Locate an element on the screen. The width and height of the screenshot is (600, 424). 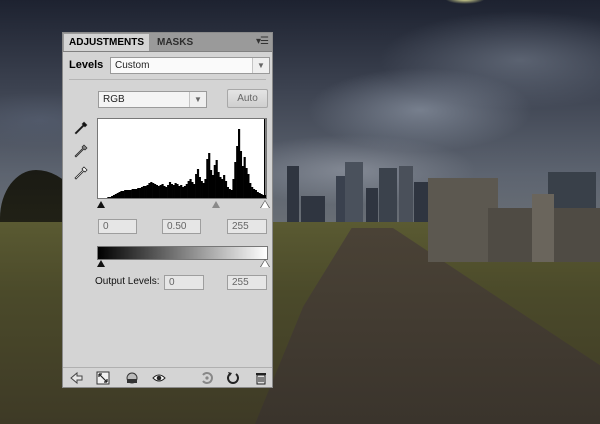
white-point-eyedropper-icon is located at coordinates (81, 174).